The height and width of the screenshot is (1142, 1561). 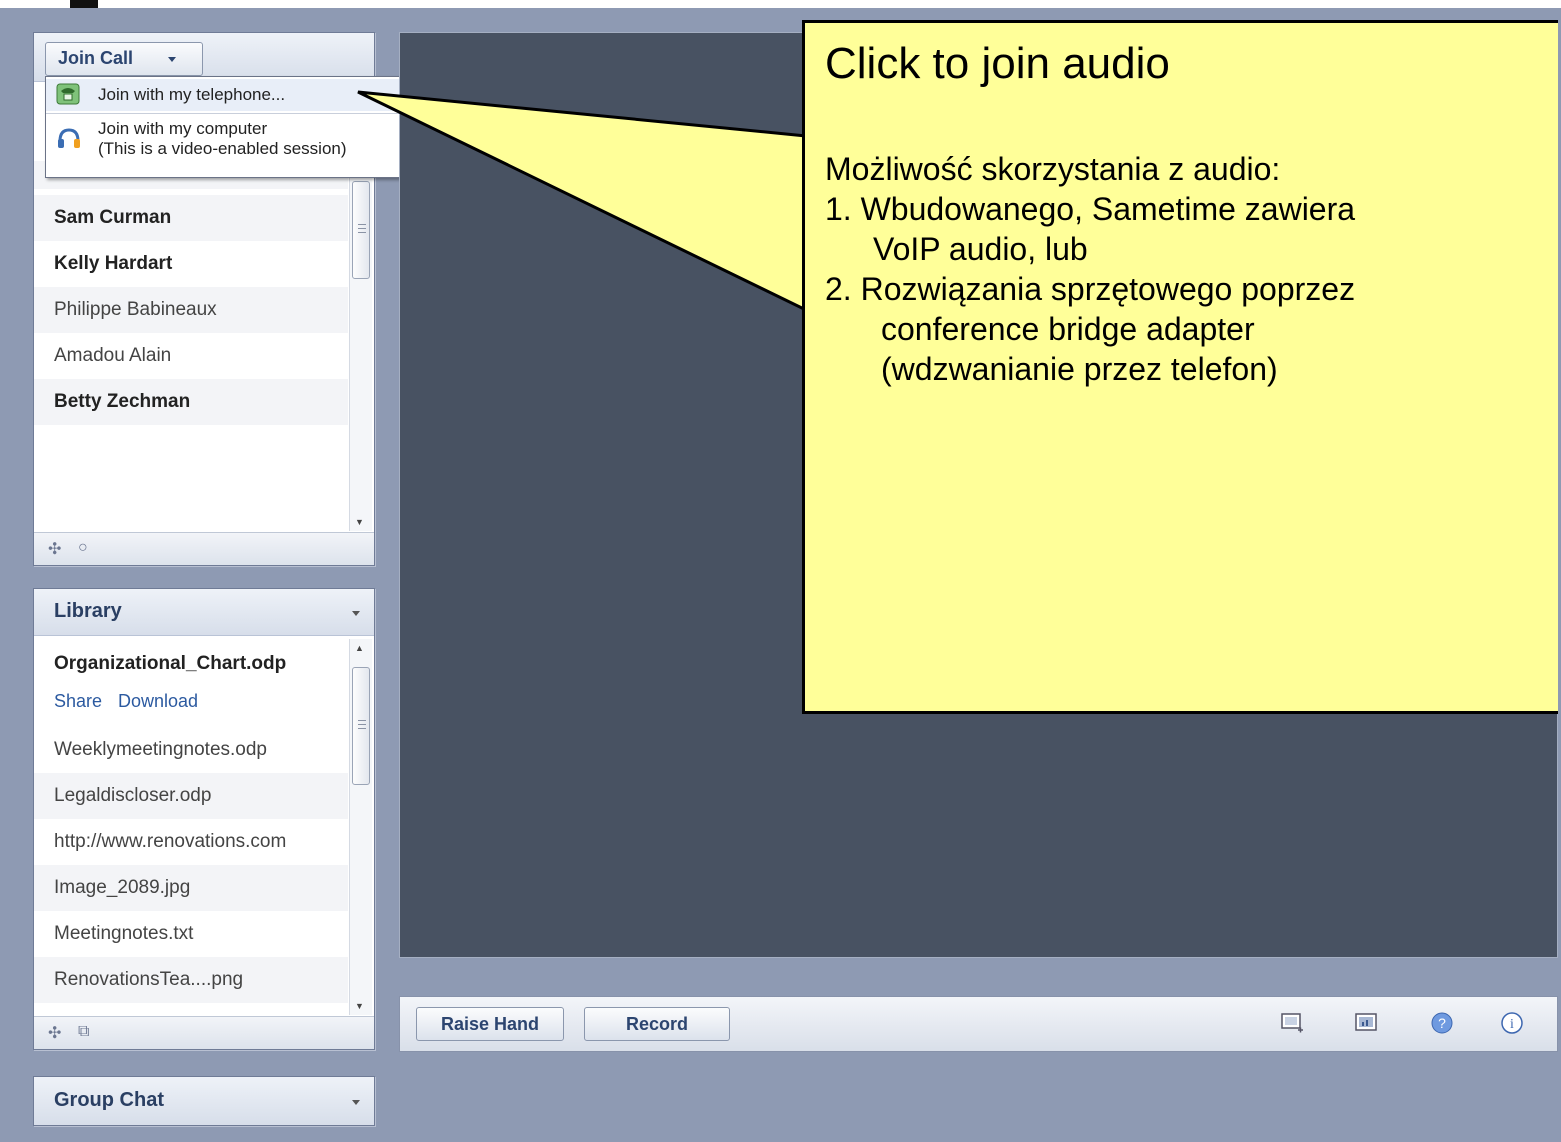 I want to click on callout-item-1-cont: VoIP audio, lub, so click(x=980, y=249).